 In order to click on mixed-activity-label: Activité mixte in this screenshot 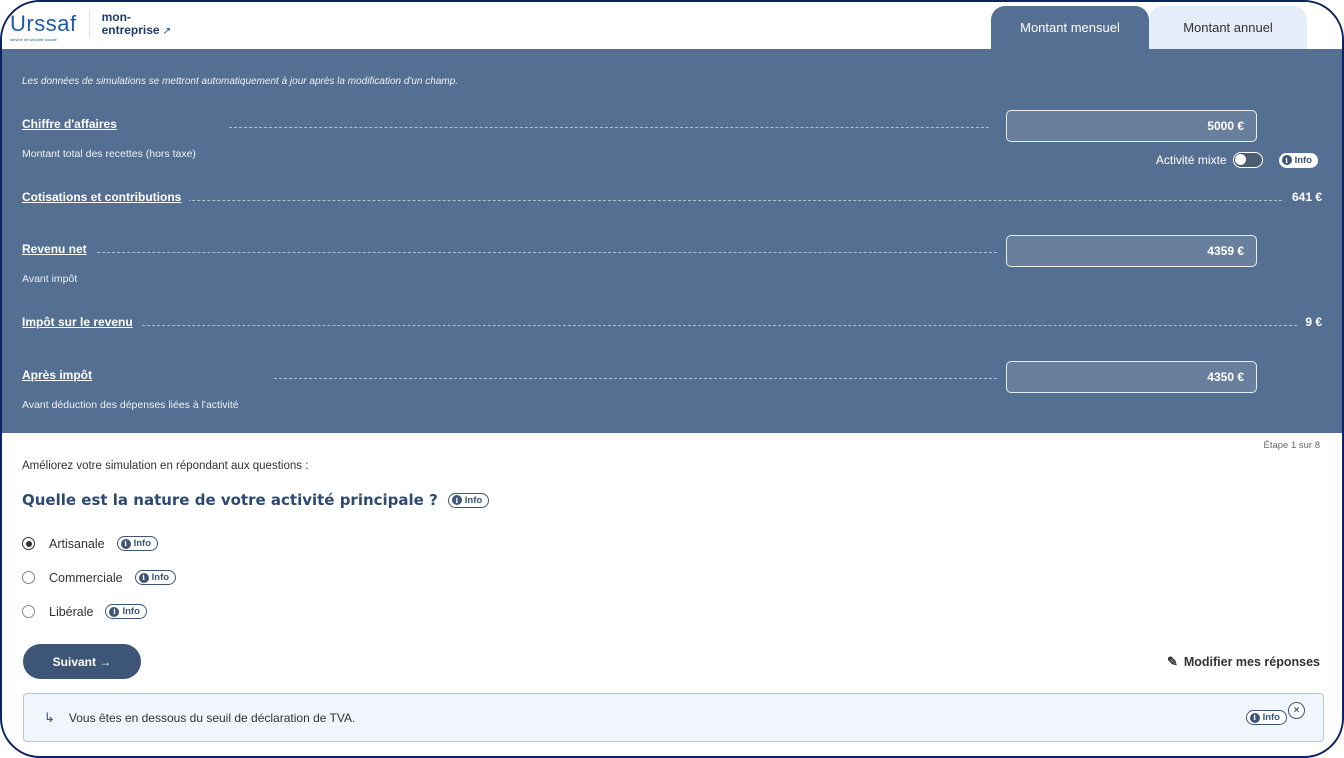, I will do `click(1191, 160)`.